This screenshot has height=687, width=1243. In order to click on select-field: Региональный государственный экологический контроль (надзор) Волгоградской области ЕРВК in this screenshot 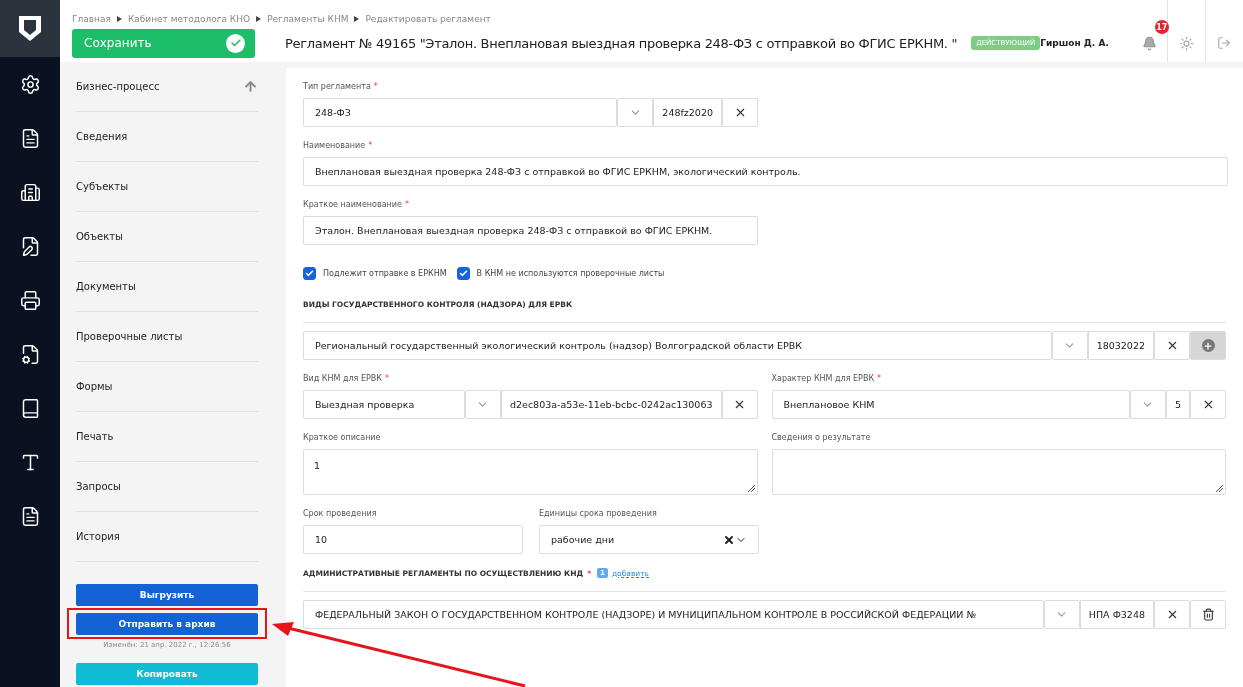, I will do `click(677, 345)`.